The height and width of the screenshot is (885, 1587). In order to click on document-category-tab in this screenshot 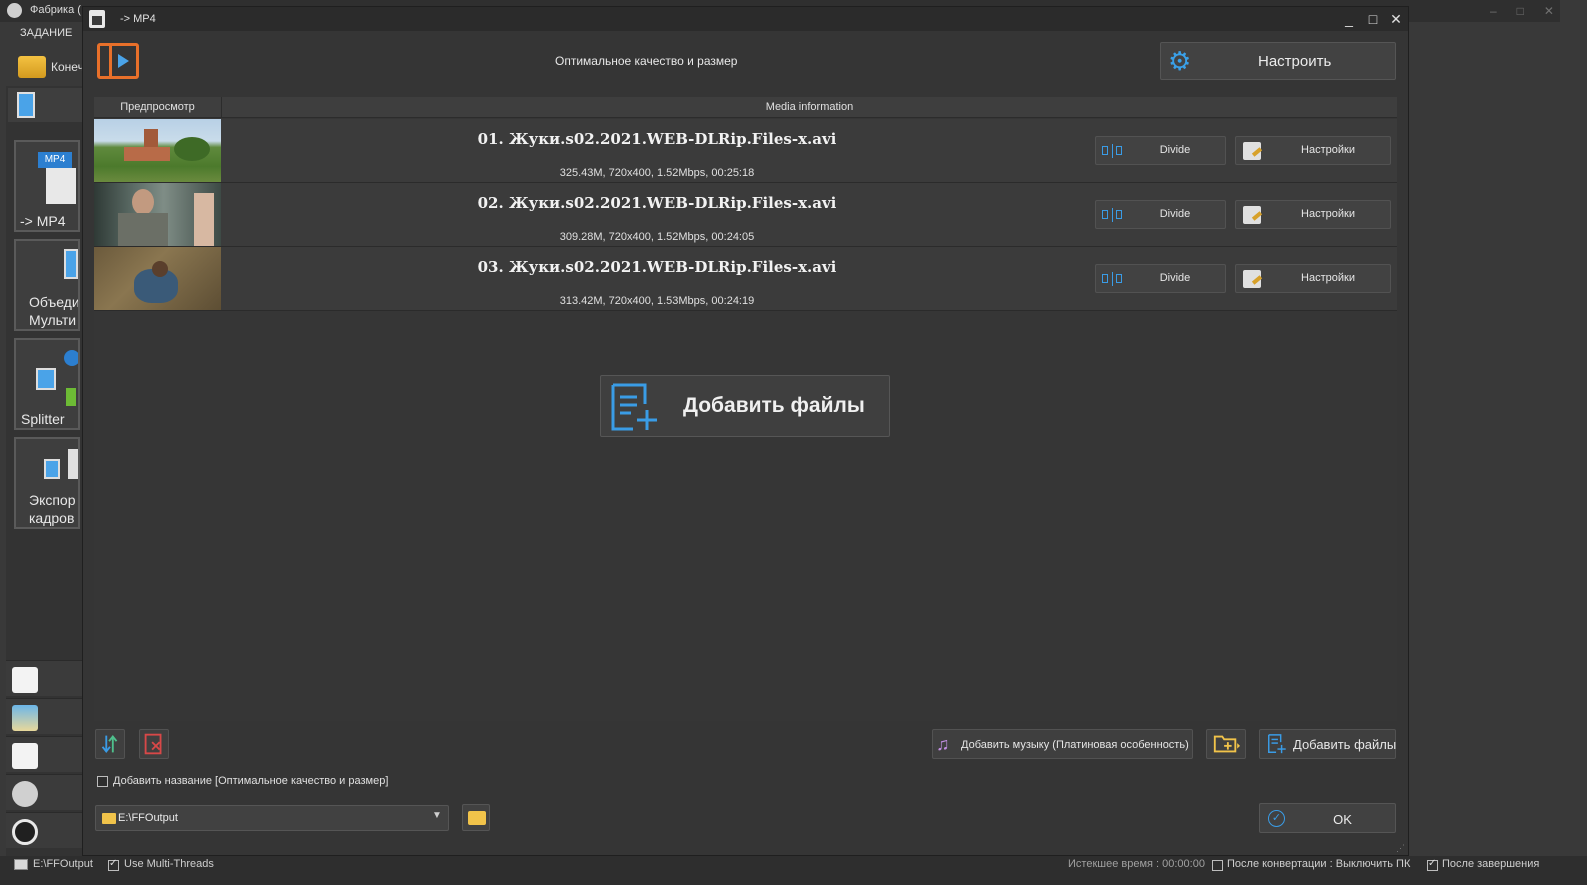, I will do `click(44, 754)`.